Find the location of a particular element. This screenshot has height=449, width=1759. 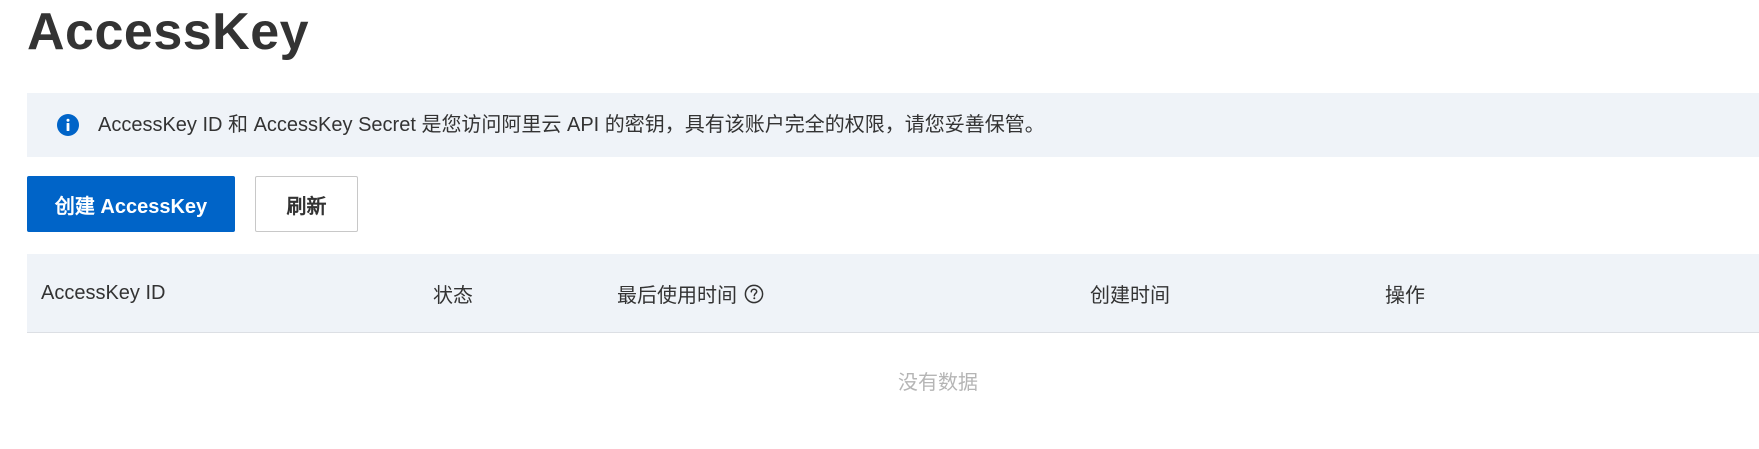

column-header-status: 状态 is located at coordinates (453, 293).